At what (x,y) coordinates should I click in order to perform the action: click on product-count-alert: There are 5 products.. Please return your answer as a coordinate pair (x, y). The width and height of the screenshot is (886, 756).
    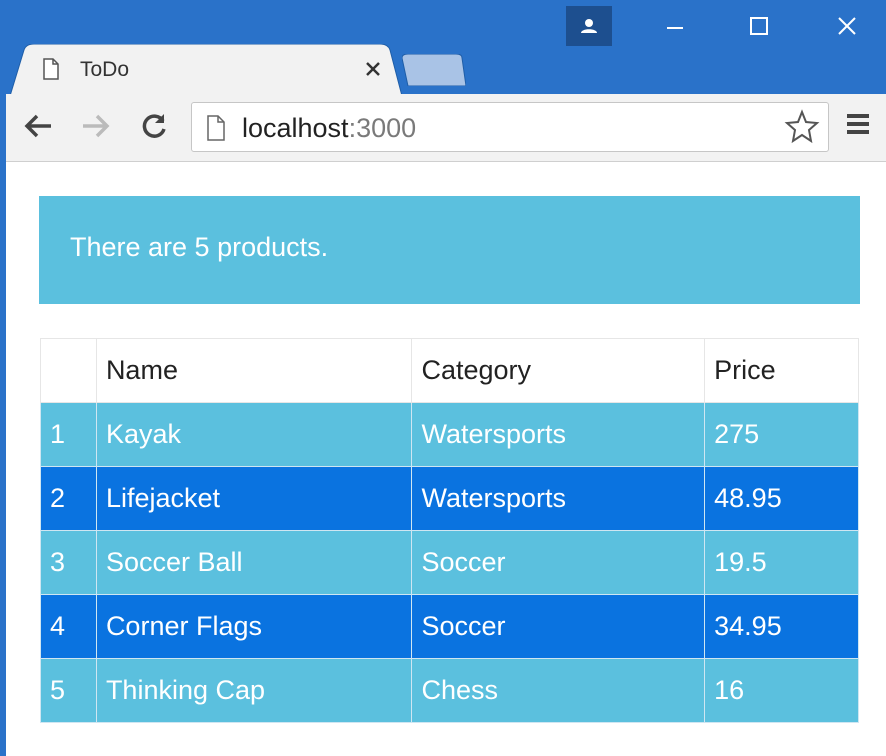
    Looking at the image, I should click on (449, 250).